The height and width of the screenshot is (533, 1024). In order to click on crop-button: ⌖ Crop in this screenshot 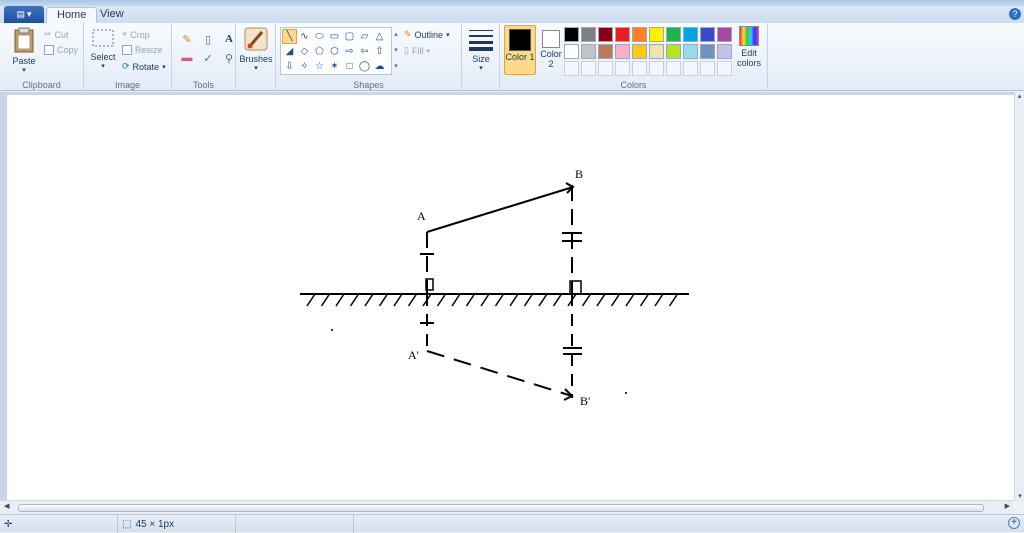, I will do `click(136, 34)`.